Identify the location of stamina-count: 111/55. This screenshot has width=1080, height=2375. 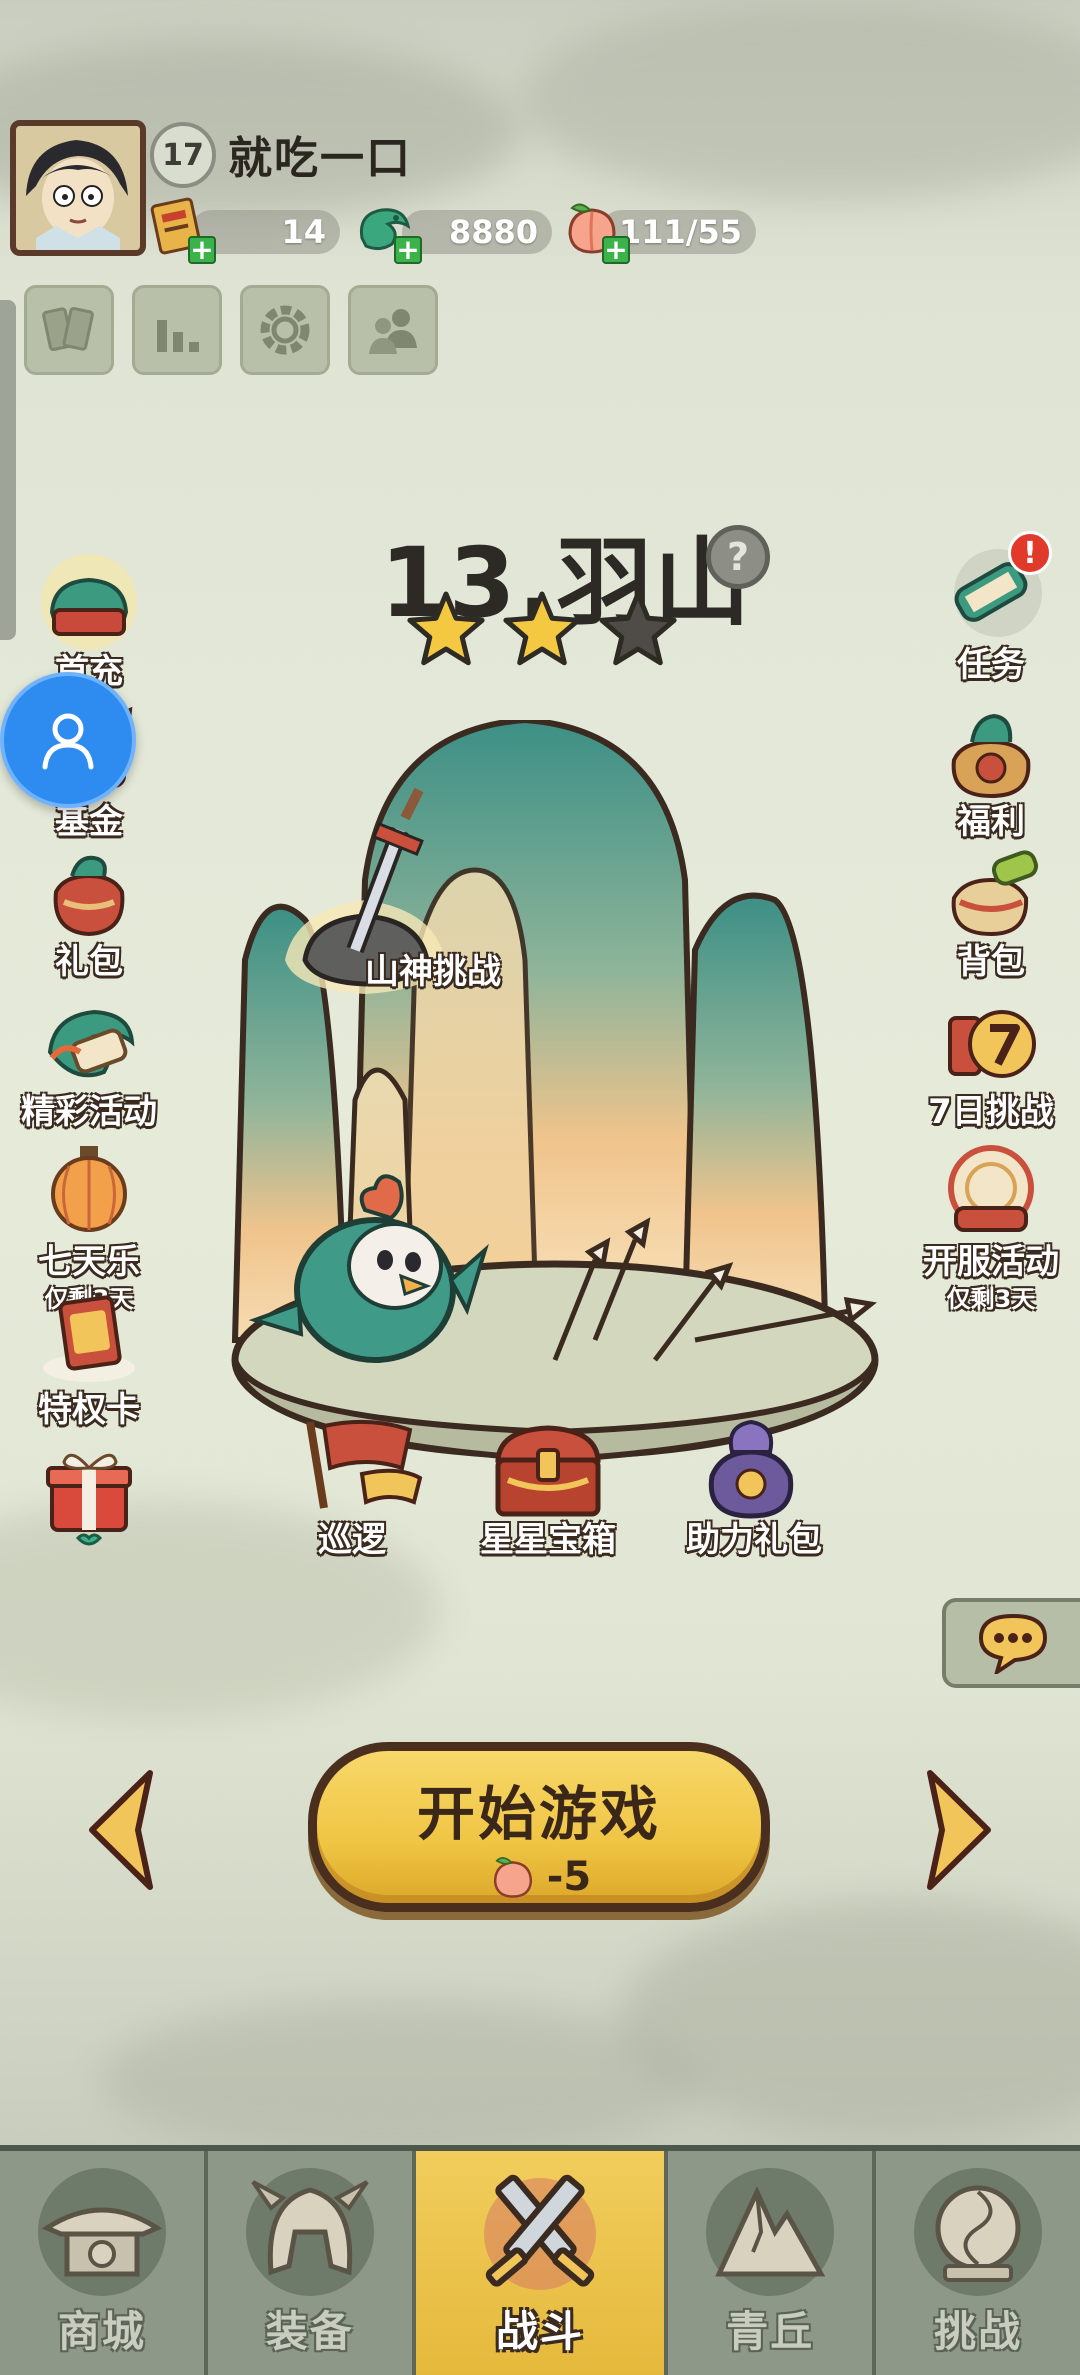
(680, 232).